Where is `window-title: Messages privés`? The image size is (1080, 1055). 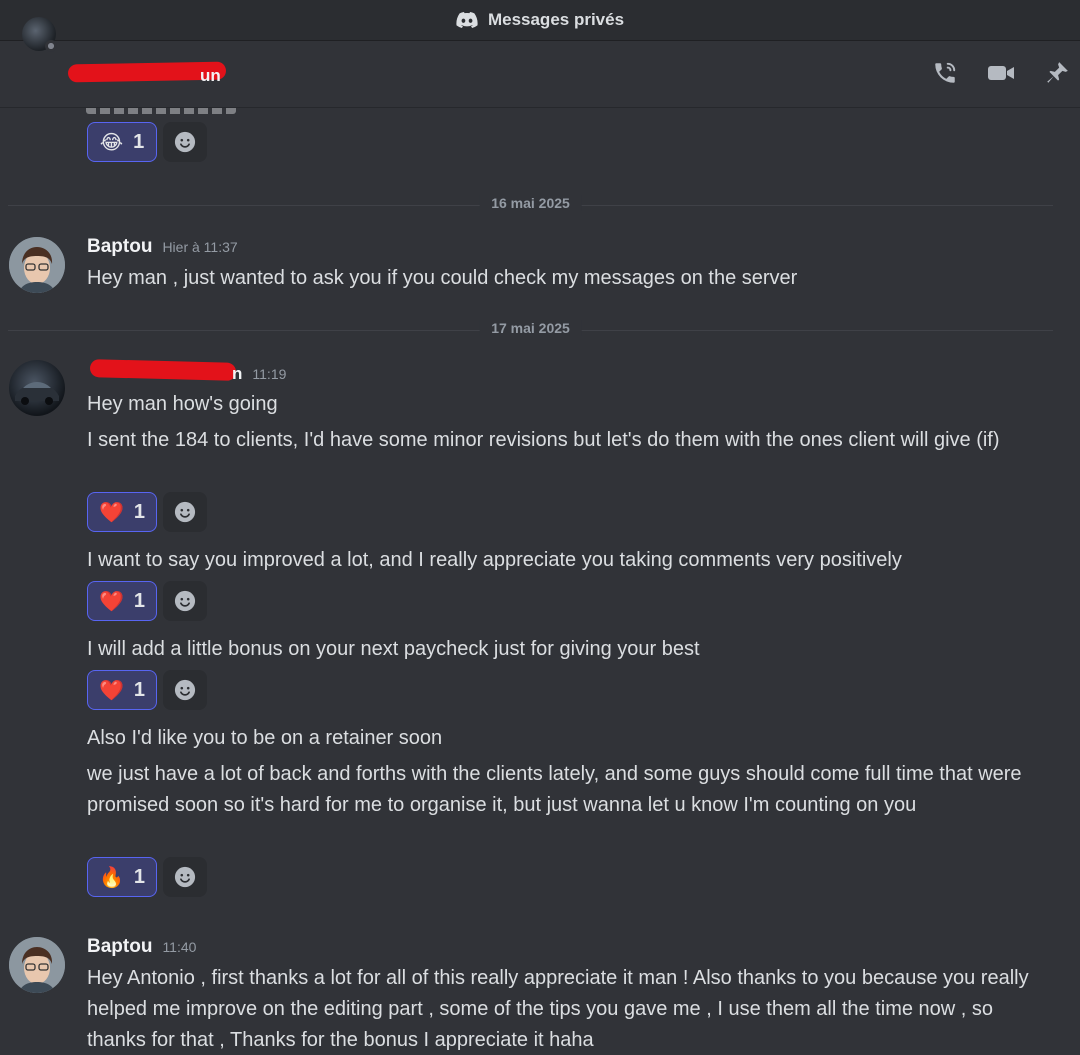
window-title: Messages privés is located at coordinates (556, 19).